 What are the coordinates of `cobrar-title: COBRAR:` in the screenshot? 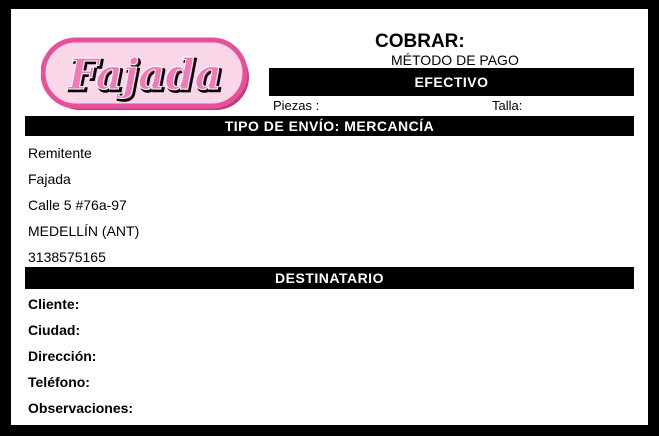 It's located at (420, 41).